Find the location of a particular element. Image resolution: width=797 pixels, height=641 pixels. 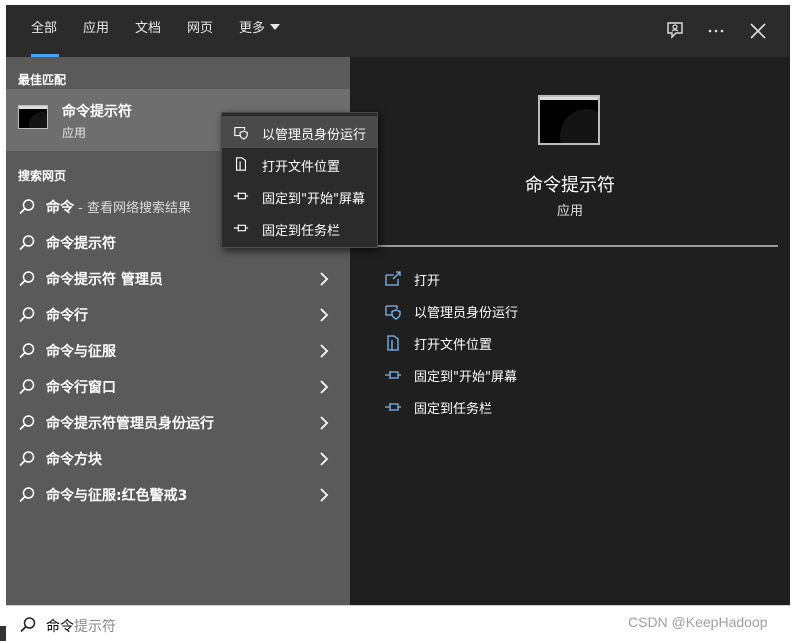

action-label: 打开文件位置 is located at coordinates (453, 345).